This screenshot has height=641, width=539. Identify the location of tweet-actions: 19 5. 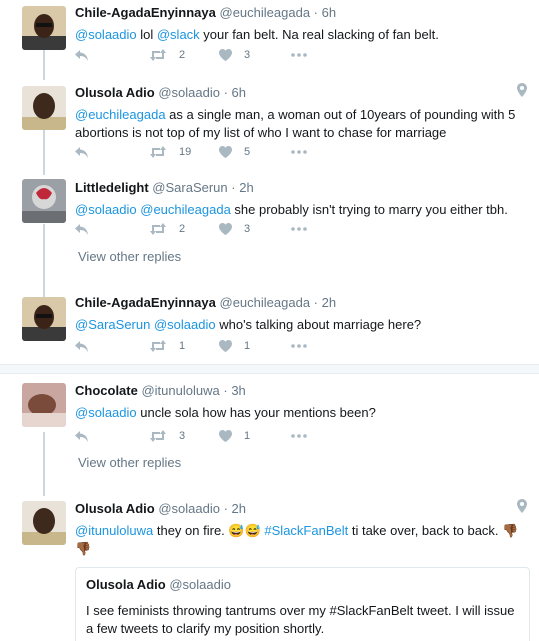
(191, 152).